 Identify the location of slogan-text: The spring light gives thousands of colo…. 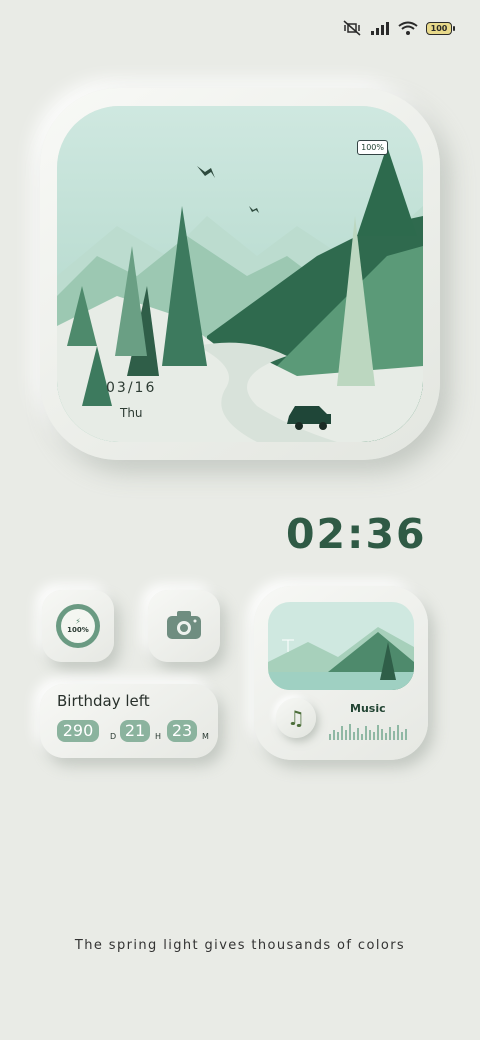
(240, 945).